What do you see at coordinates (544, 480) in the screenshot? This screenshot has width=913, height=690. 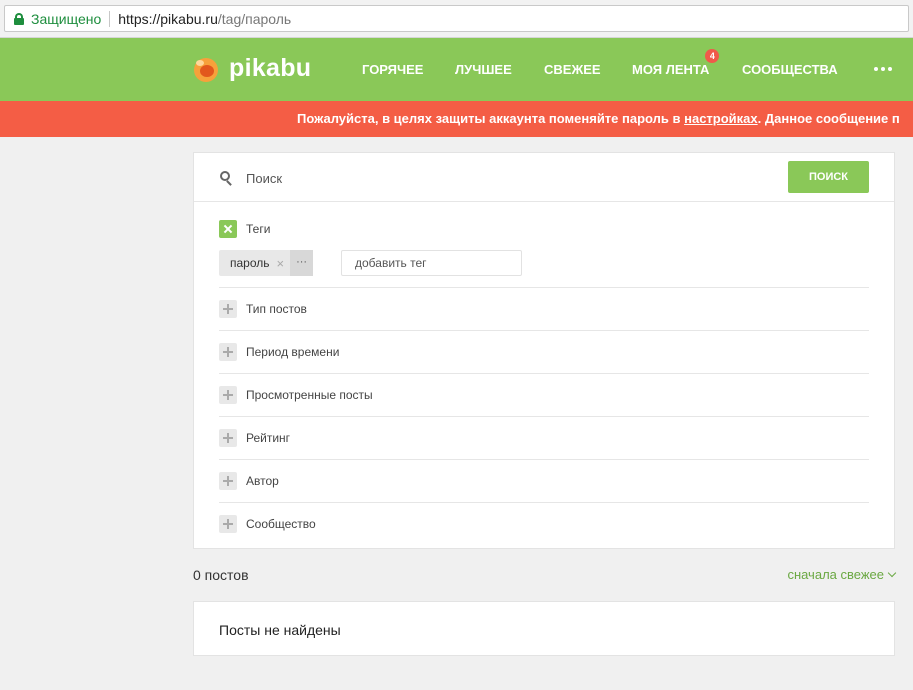 I see `filter-author: Автор` at bounding box center [544, 480].